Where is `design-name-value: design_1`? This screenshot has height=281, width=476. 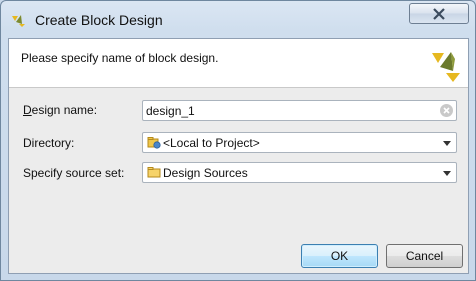 design-name-value: design_1 is located at coordinates (170, 111).